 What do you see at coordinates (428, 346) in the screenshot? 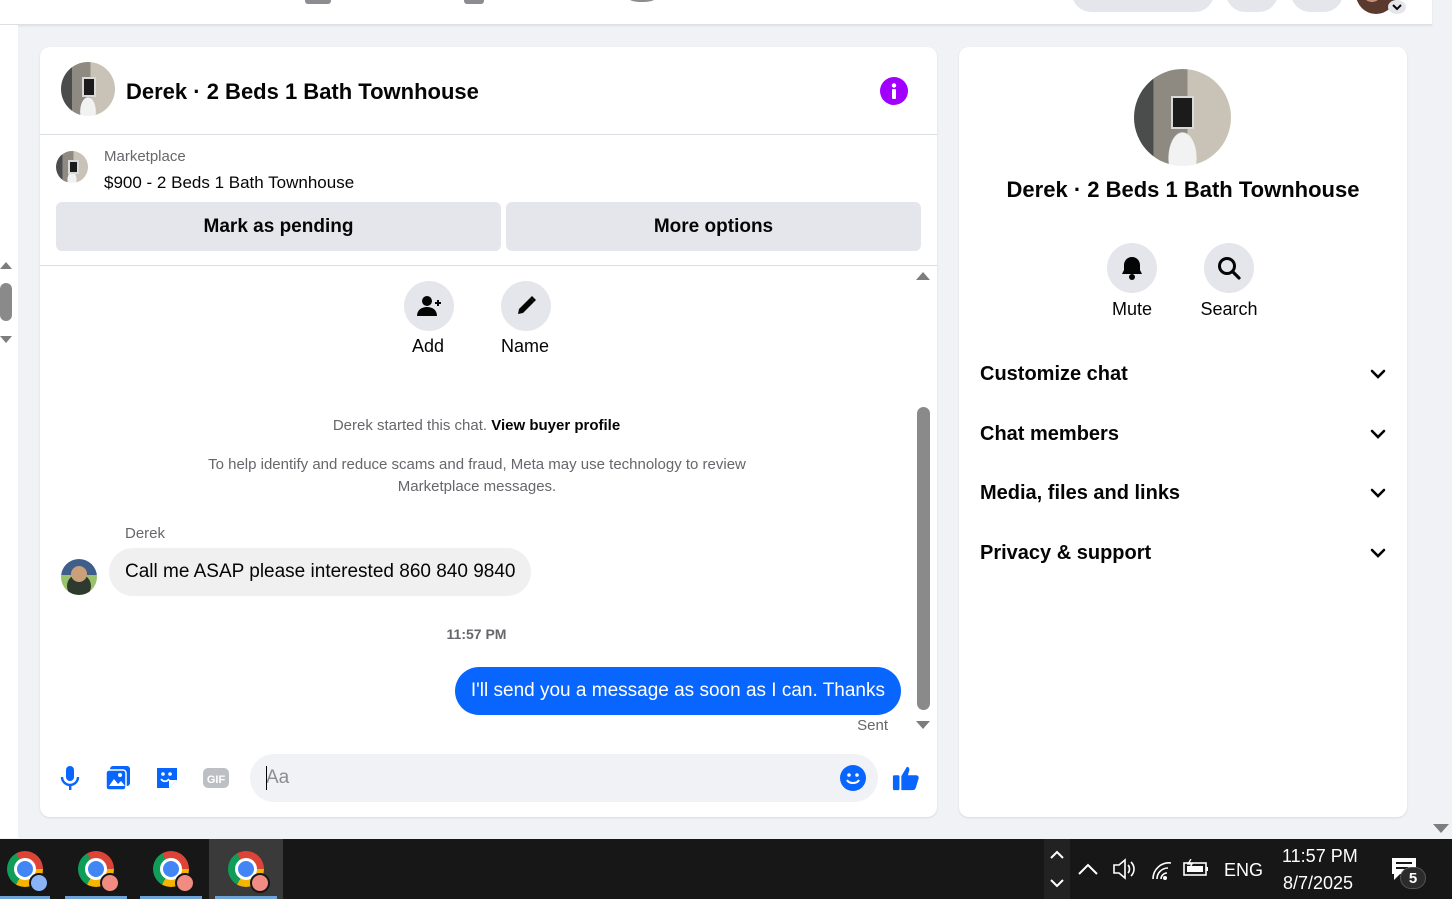
I see `add-label: Add` at bounding box center [428, 346].